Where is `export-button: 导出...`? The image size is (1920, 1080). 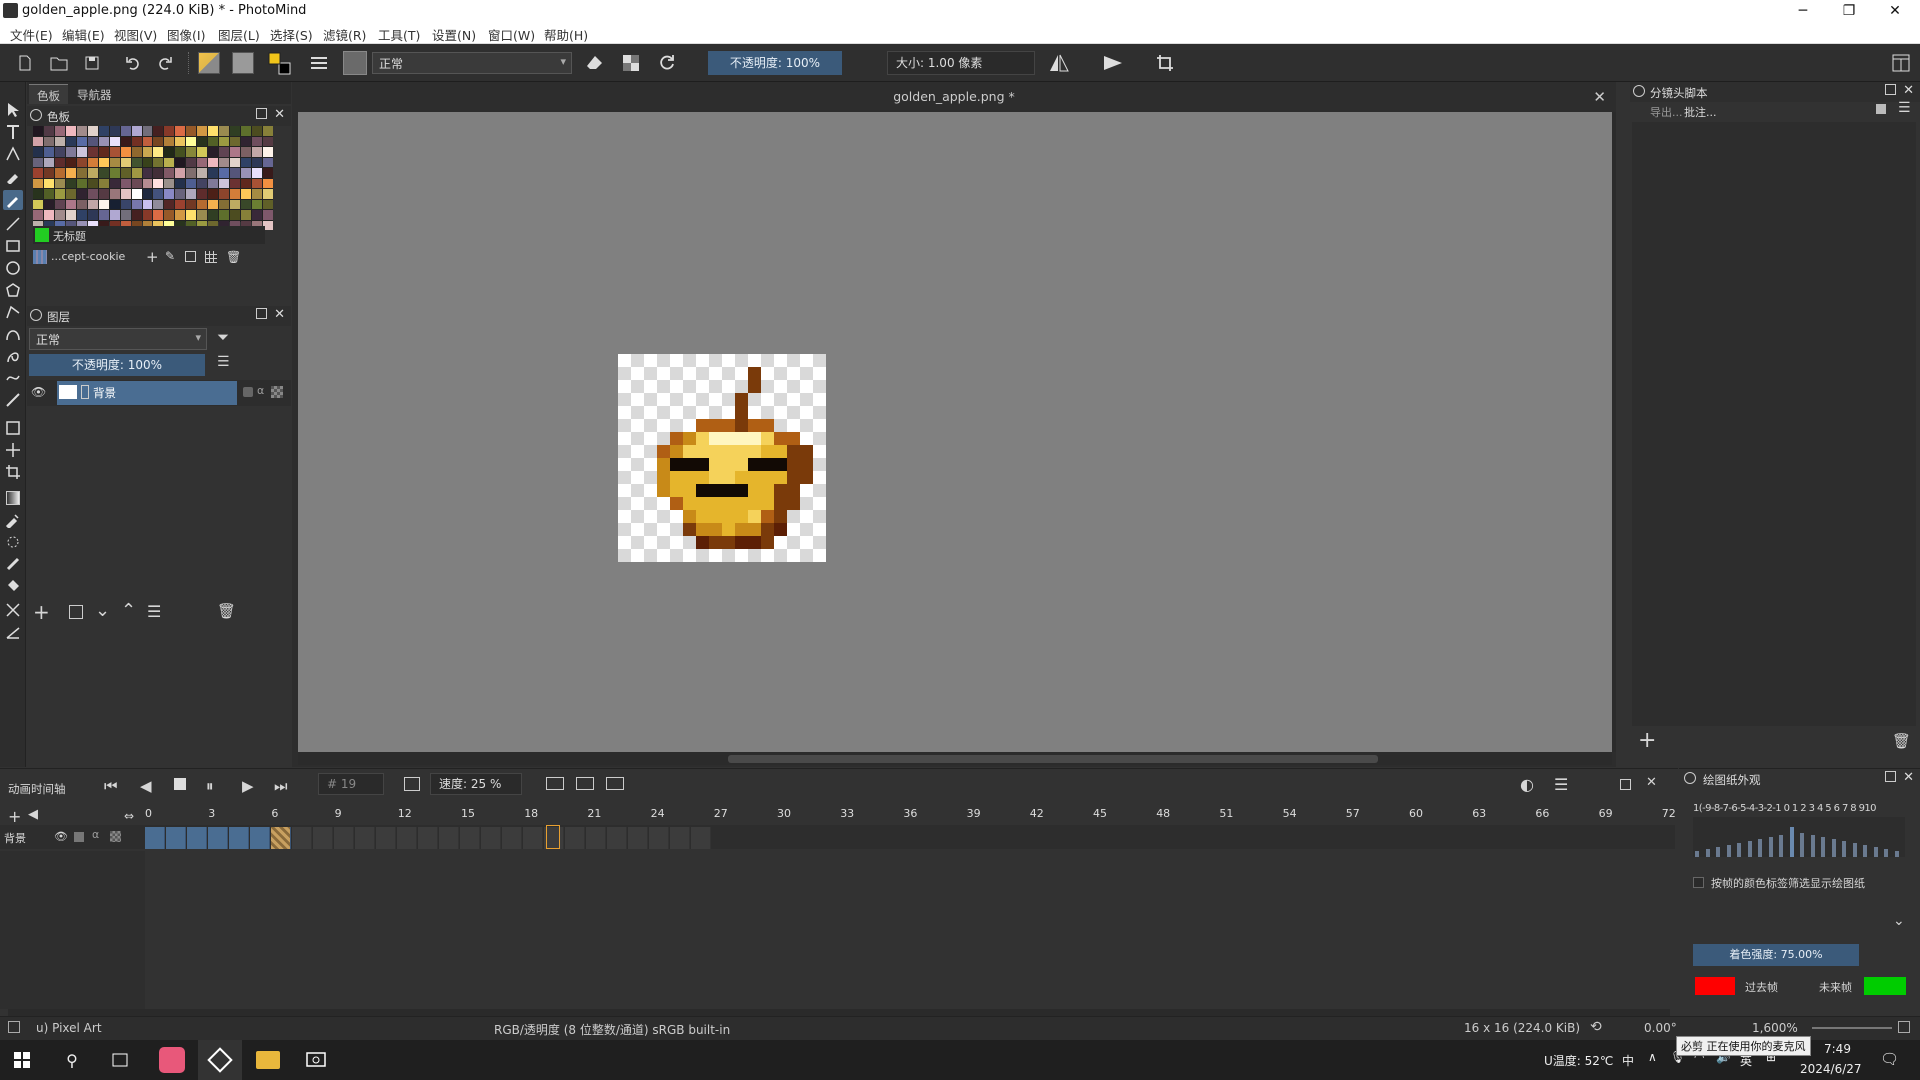 export-button: 导出... is located at coordinates (1666, 112).